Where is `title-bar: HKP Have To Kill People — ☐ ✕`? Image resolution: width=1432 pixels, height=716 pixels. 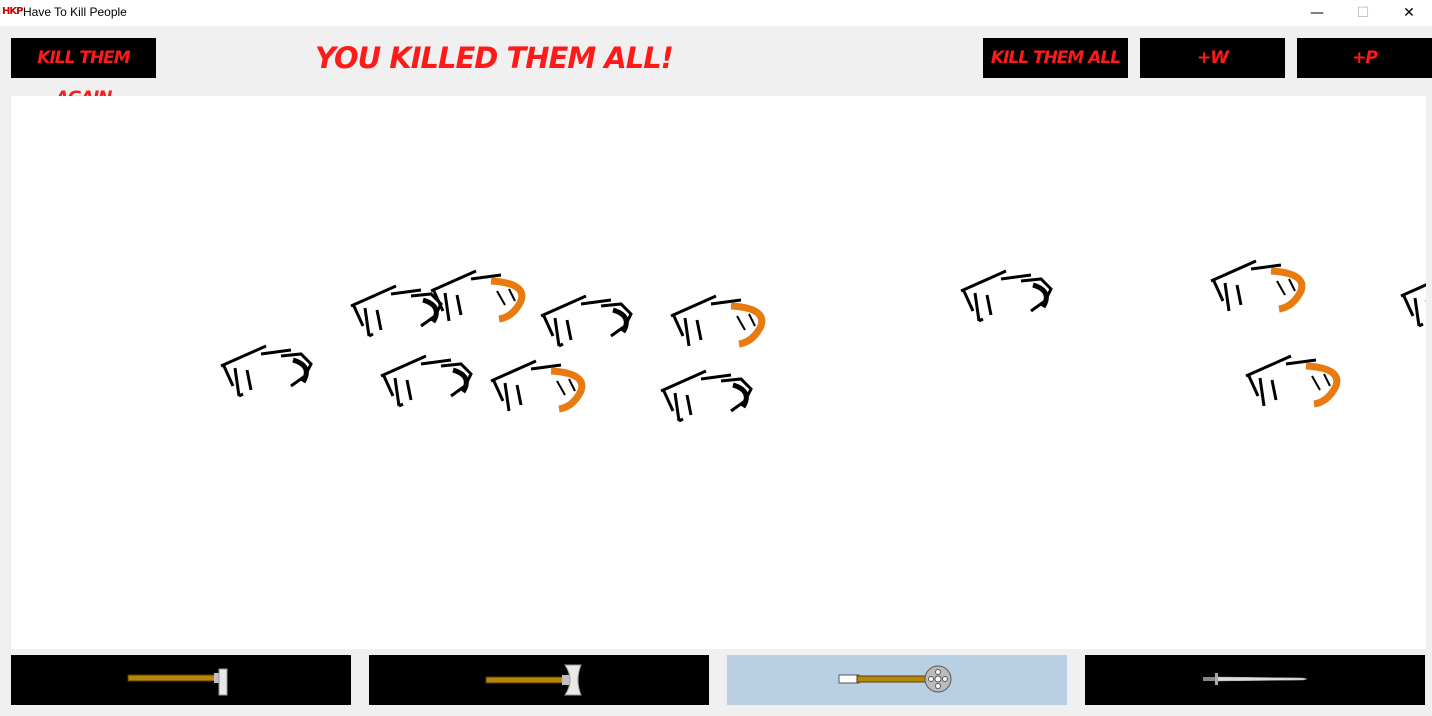 title-bar: HKP Have To Kill People — ☐ ✕ is located at coordinates (716, 13).